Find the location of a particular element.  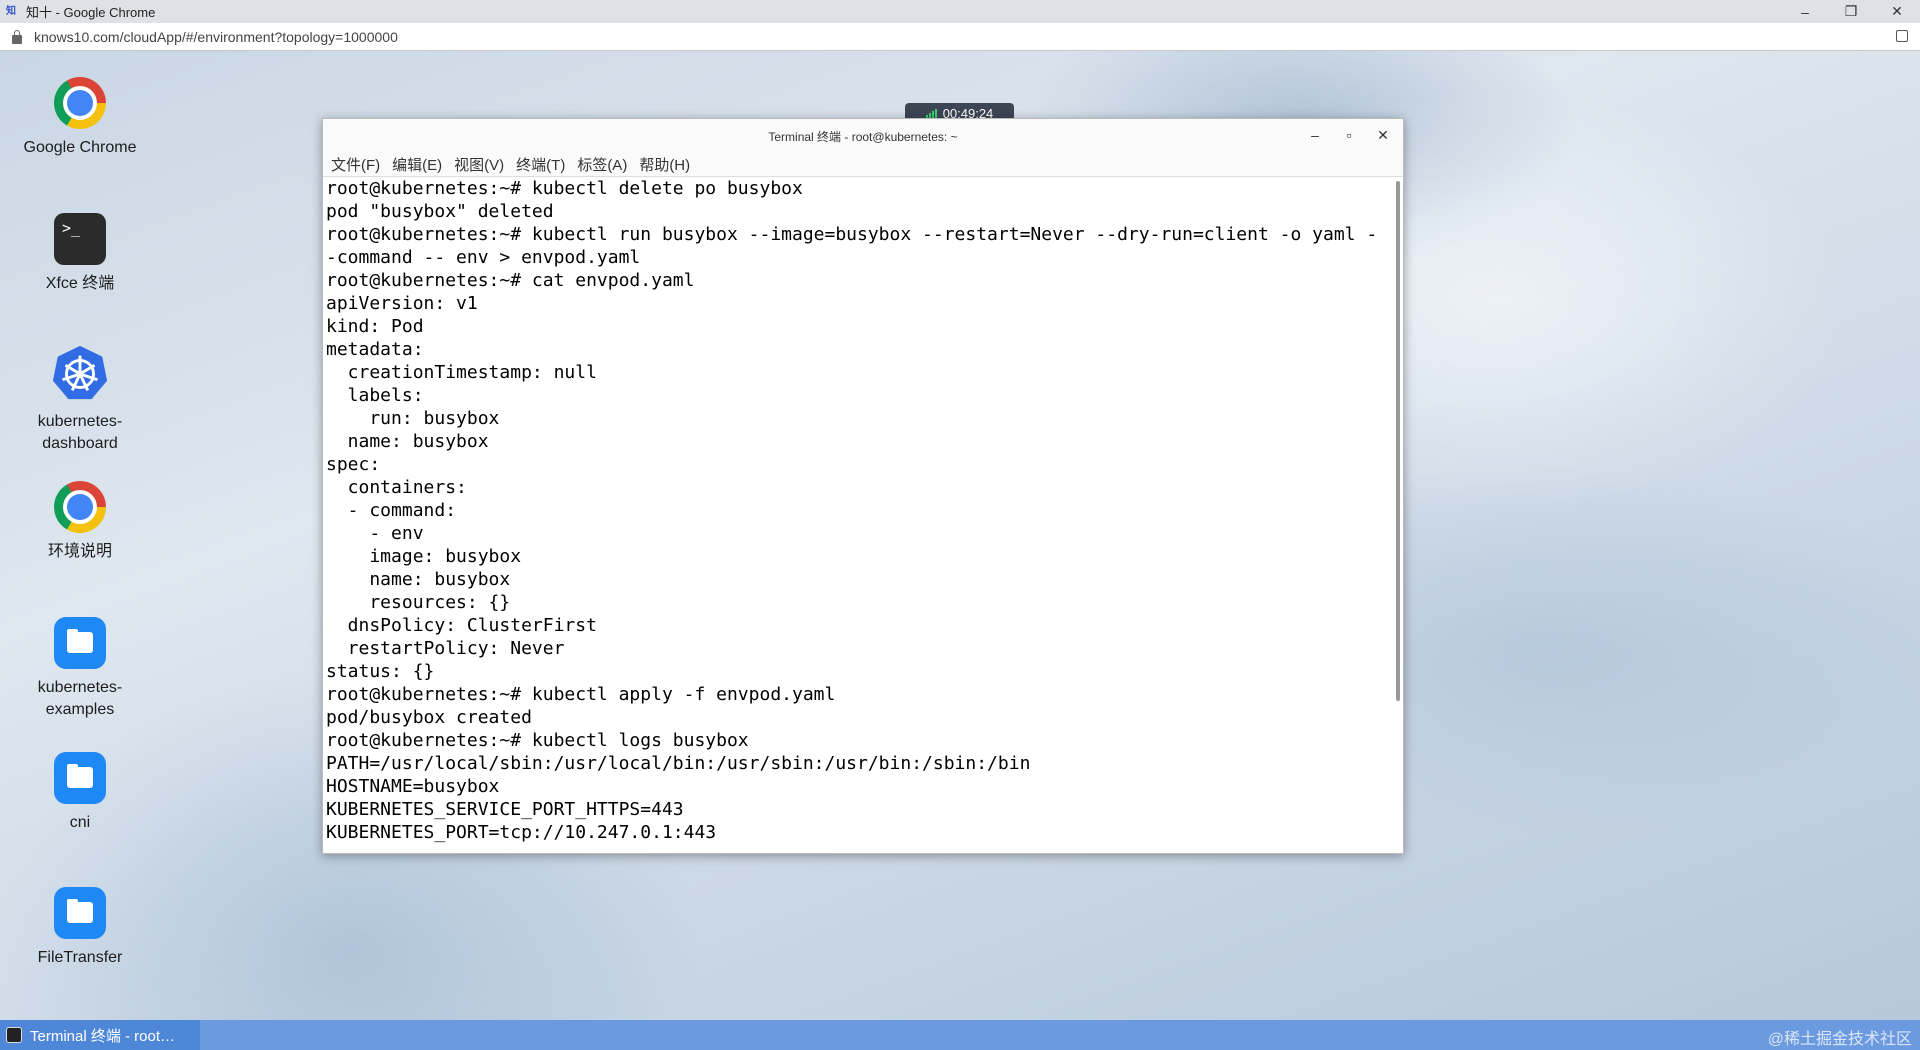

browser-title-bar: 知 知十 - Google Chrome – ❐ ✕ is located at coordinates (960, 11).